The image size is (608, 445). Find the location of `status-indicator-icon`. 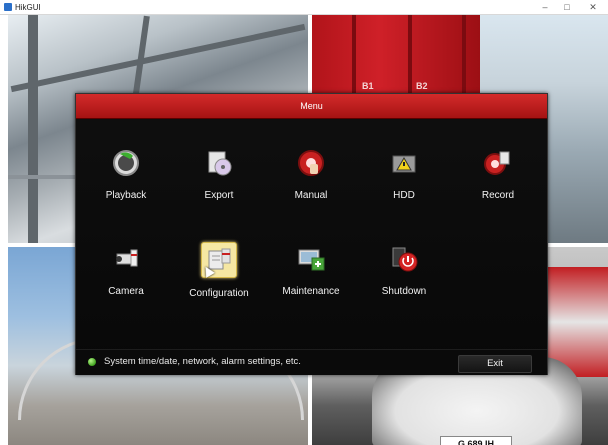

status-indicator-icon is located at coordinates (92, 362).